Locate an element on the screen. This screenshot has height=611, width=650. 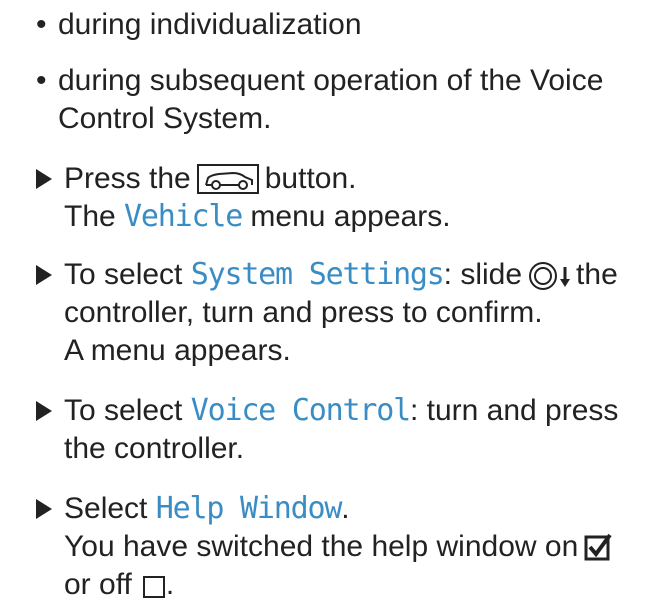
step-text: : slide is located at coordinates (483, 274).